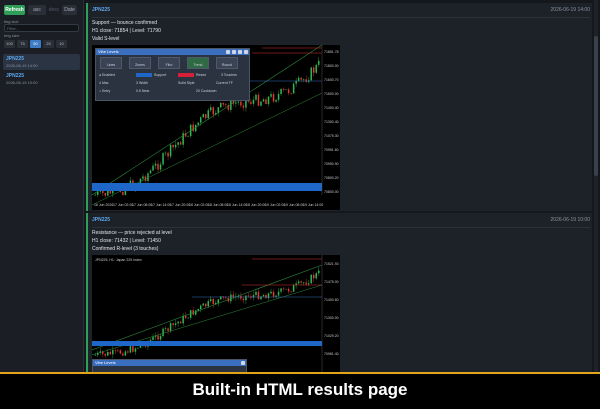 The width and height of the screenshot is (600, 409). Describe the element at coordinates (69, 10) in the screenshot. I see `sort-date-button: Date` at that location.